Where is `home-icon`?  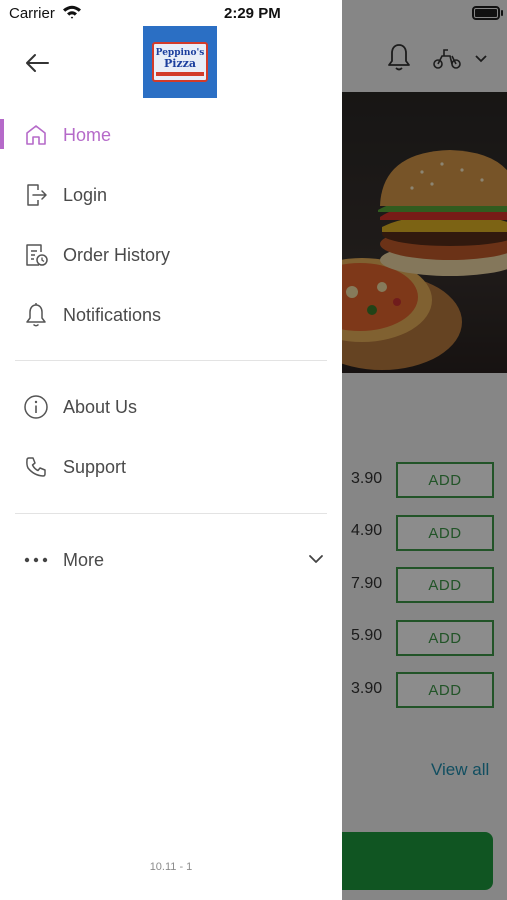
home-icon is located at coordinates (36, 135).